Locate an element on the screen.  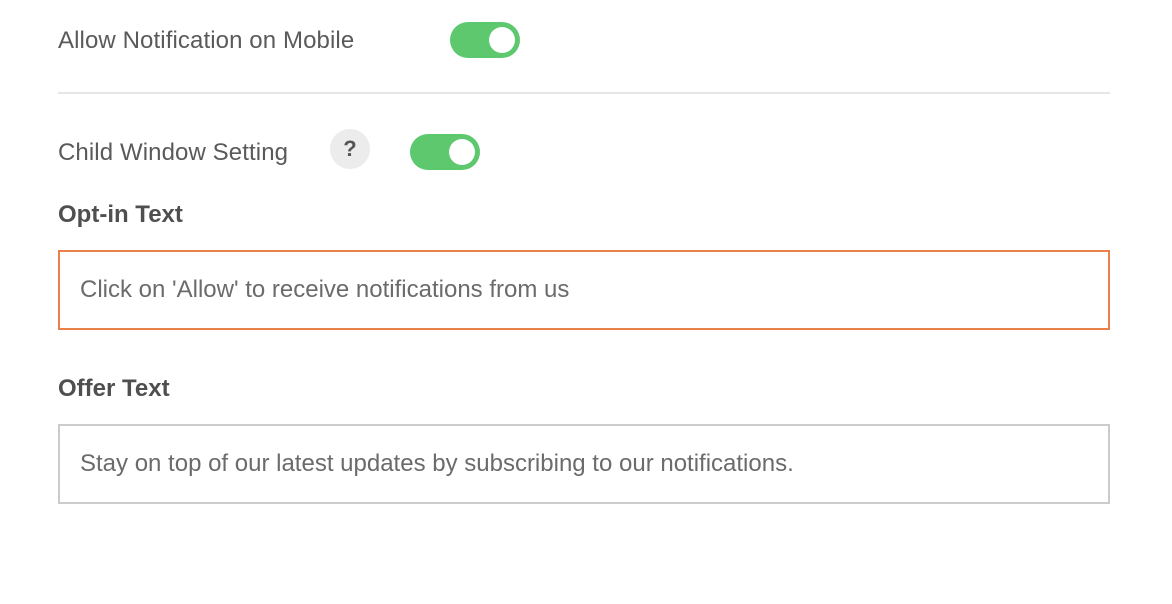
help-icon: ? is located at coordinates (350, 149).